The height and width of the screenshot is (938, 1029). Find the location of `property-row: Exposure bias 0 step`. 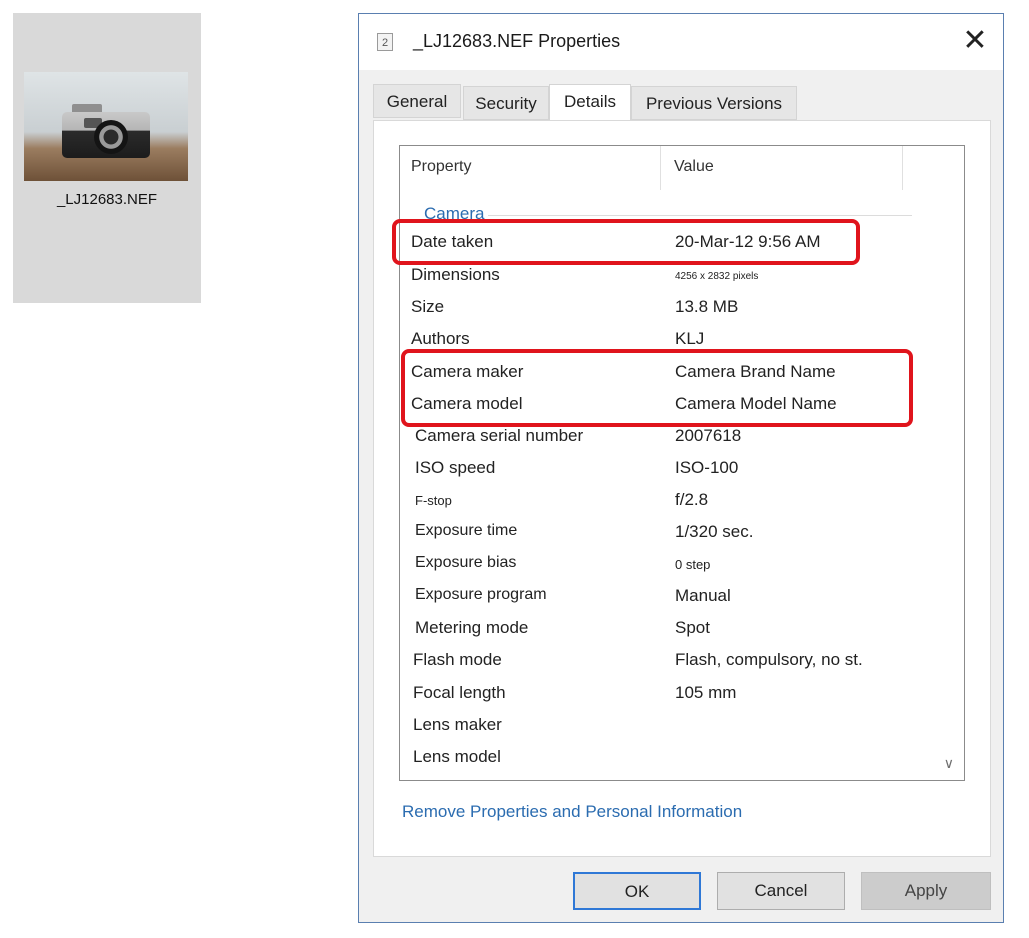

property-row: Exposure bias 0 step is located at coordinates (682, 564).